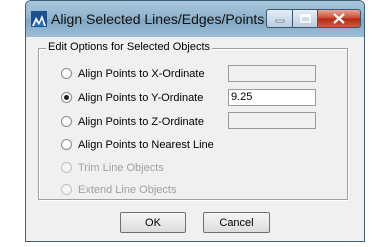  I want to click on title-bar: Align Selected Lines/Edges/Points, so click(195, 19).